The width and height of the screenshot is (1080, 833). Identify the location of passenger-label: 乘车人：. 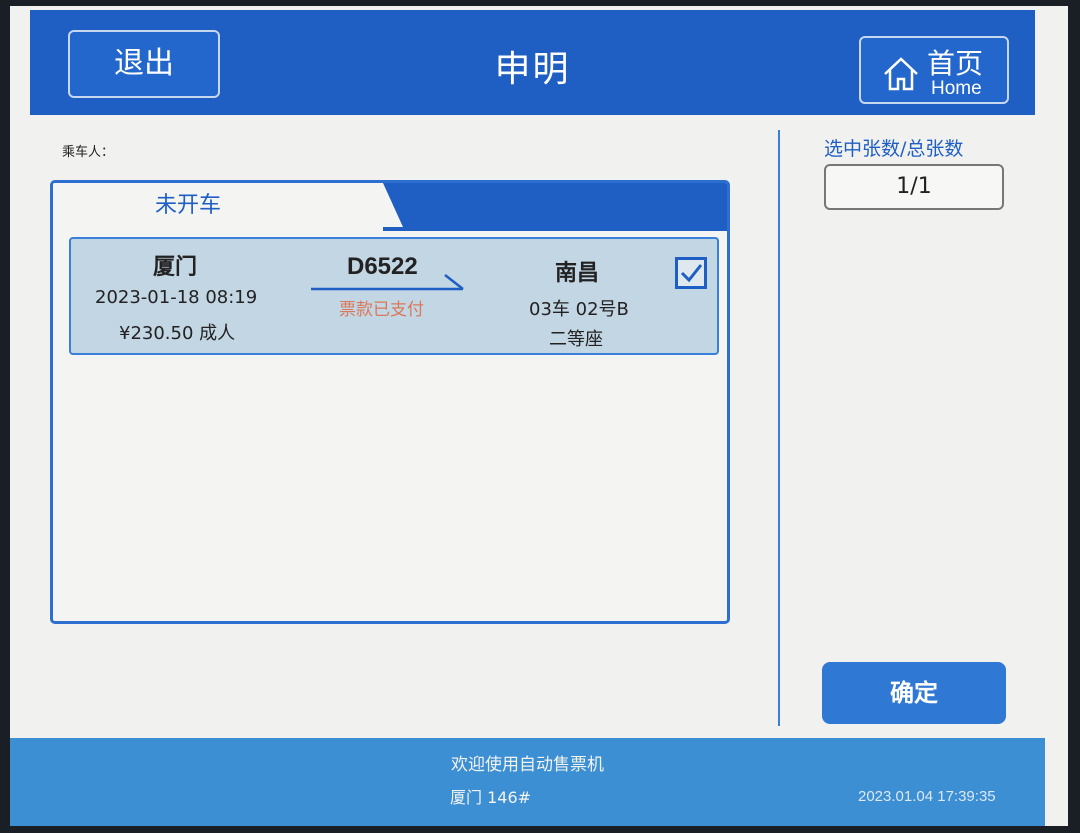
(88, 152).